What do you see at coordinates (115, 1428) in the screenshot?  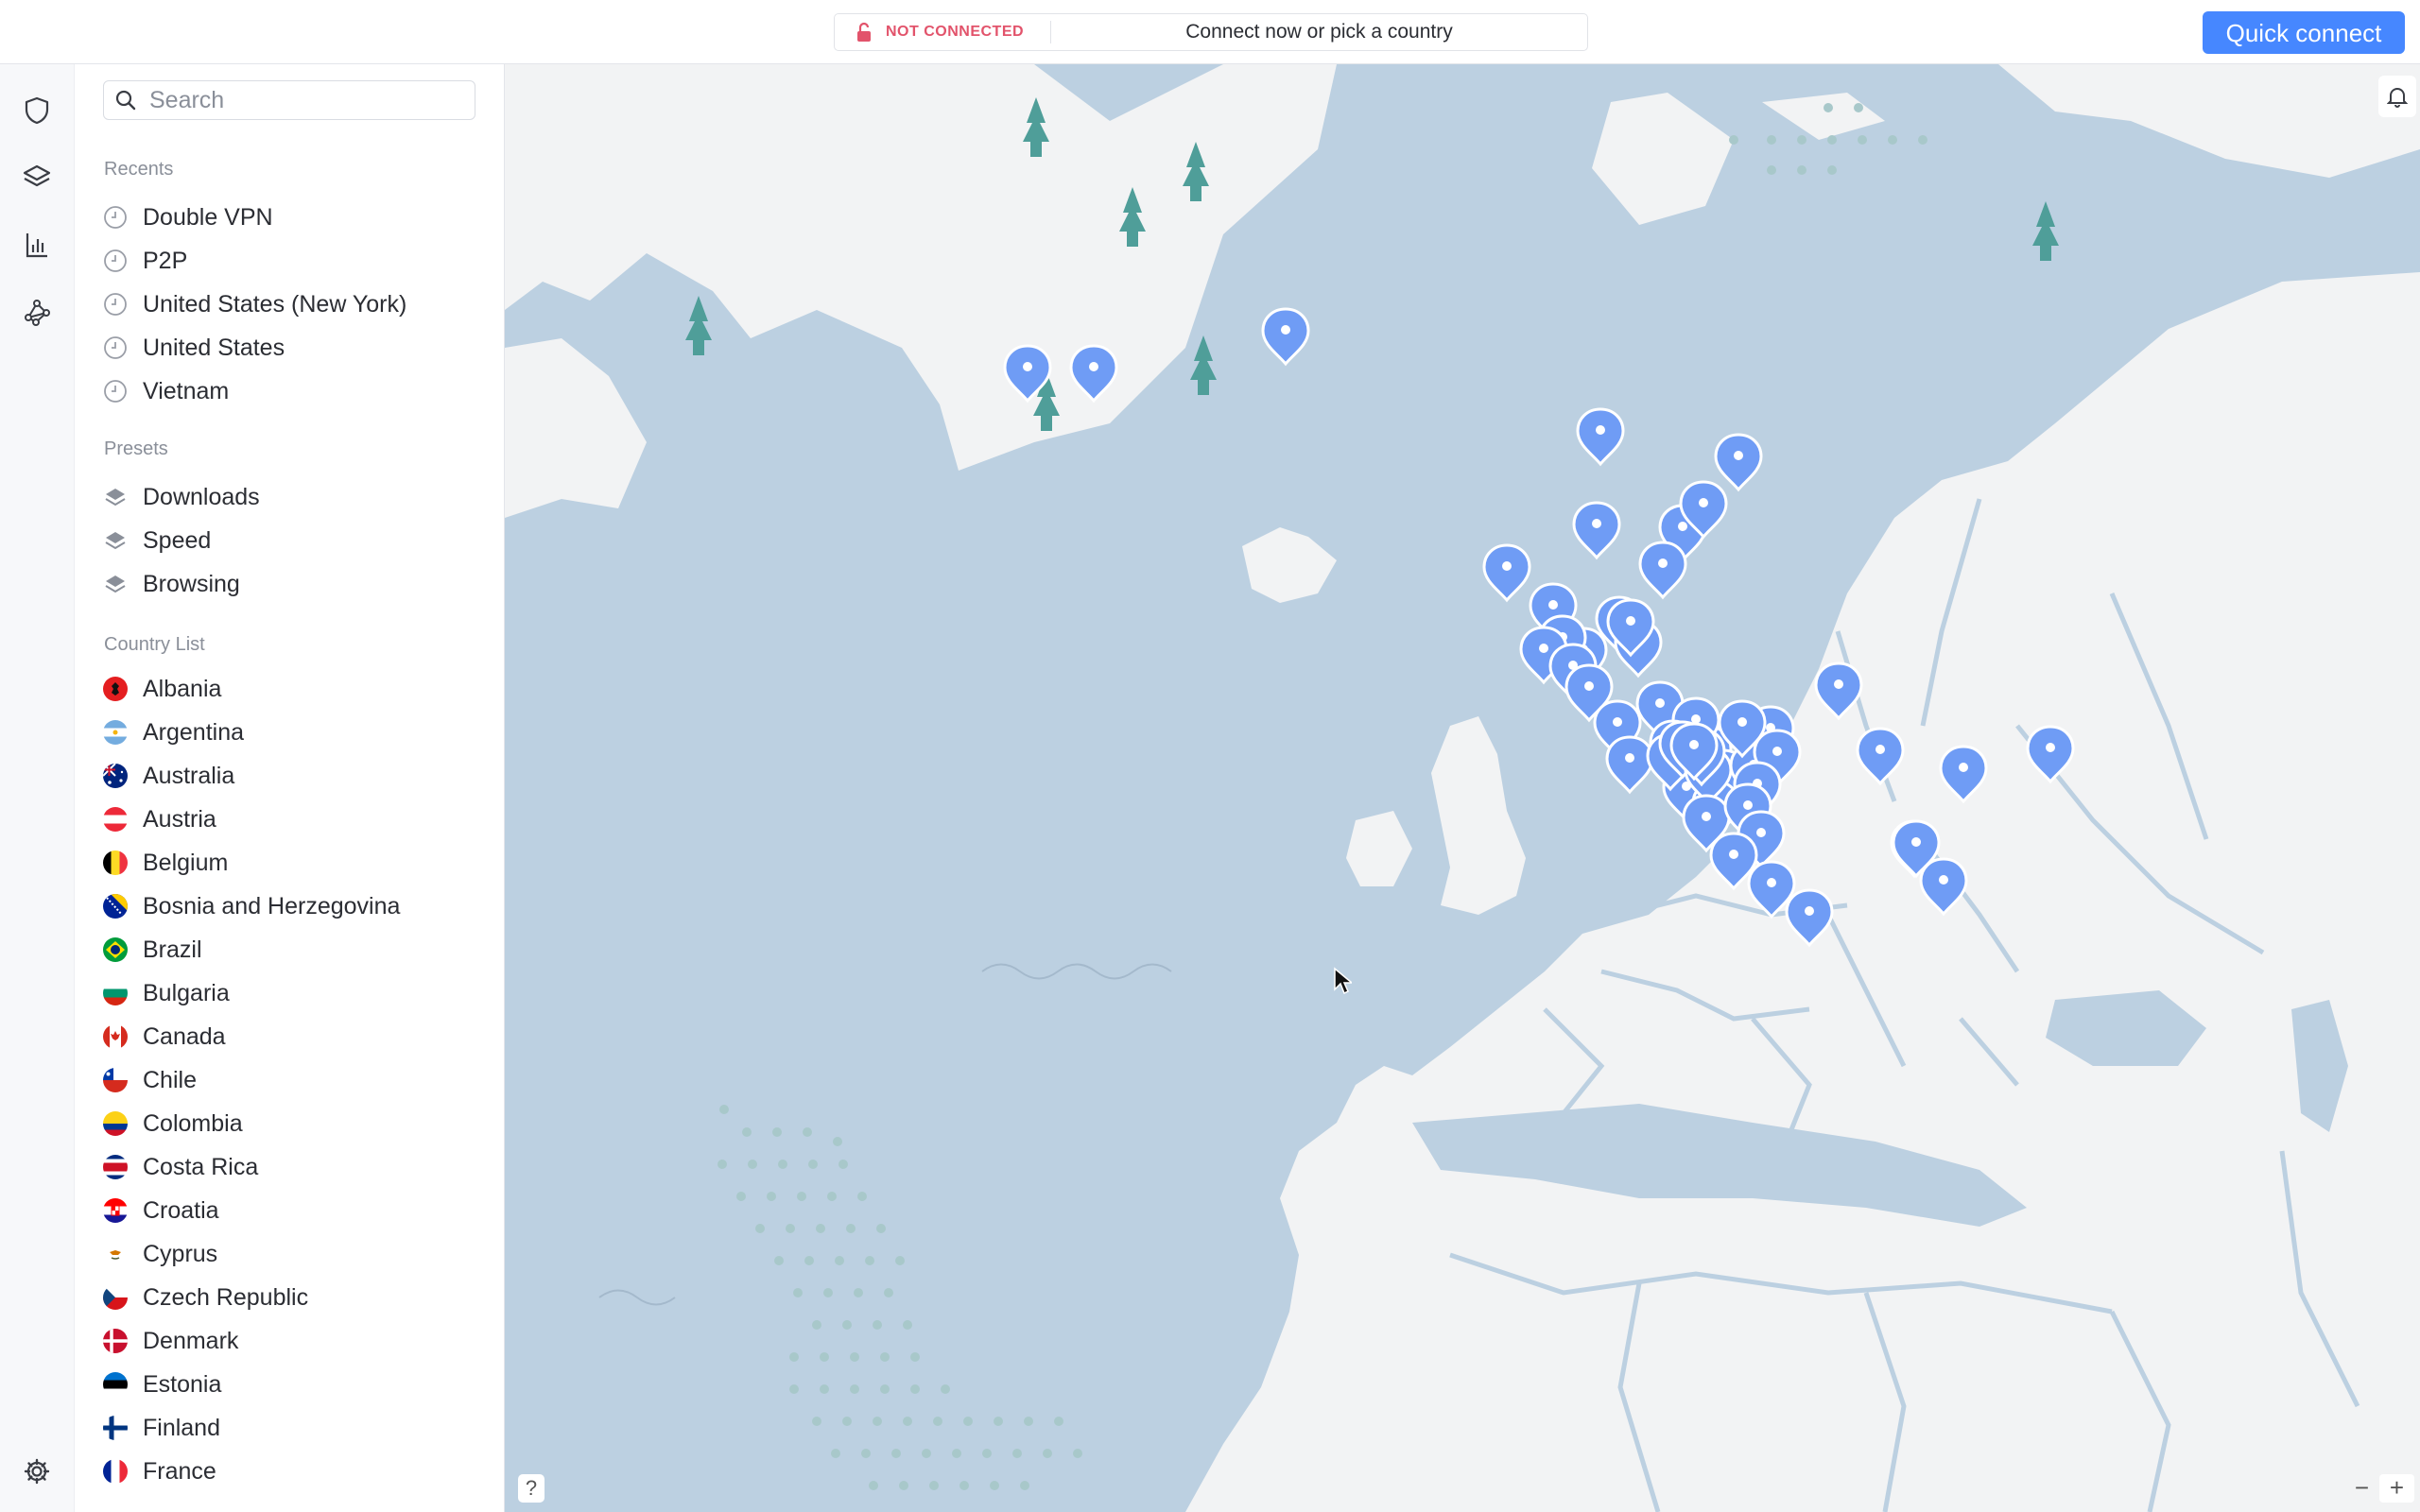 I see `finland-flag-icon` at bounding box center [115, 1428].